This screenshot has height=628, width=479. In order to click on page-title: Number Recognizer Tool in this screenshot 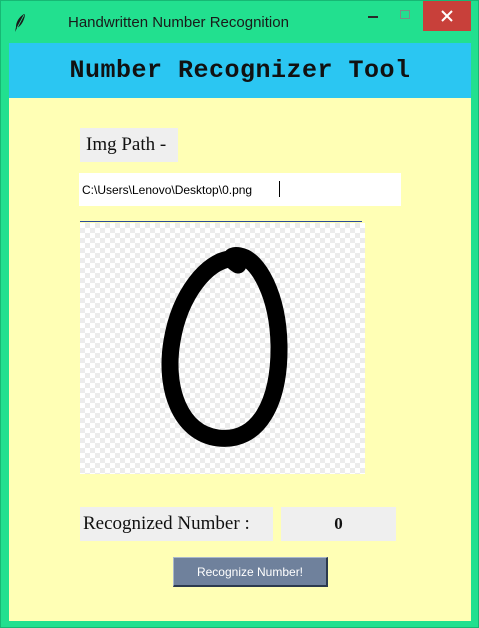, I will do `click(240, 70)`.